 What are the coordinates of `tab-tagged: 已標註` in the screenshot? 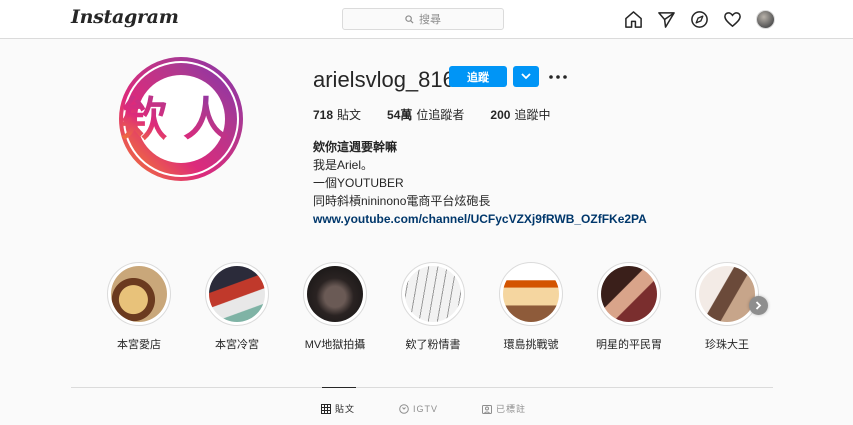 It's located at (504, 408).